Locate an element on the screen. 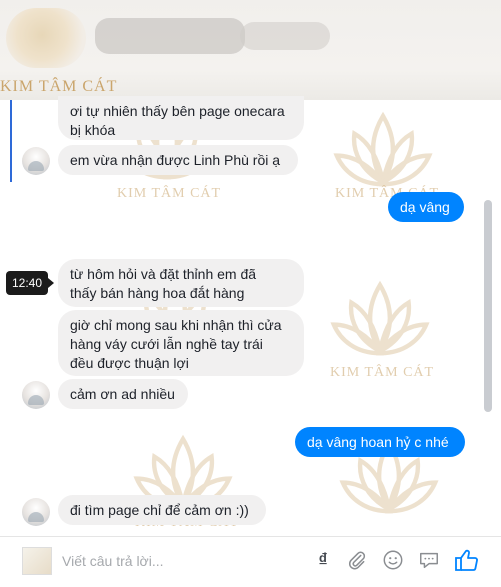 The width and height of the screenshot is (501, 587). message-line: cảm ơn ad nhiều is located at coordinates (122, 394).